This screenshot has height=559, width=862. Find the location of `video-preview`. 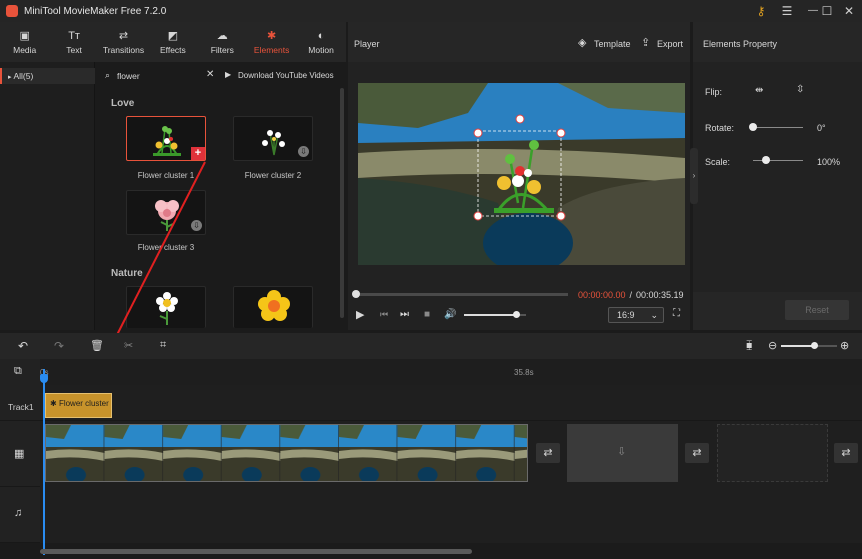

video-preview is located at coordinates (521, 174).